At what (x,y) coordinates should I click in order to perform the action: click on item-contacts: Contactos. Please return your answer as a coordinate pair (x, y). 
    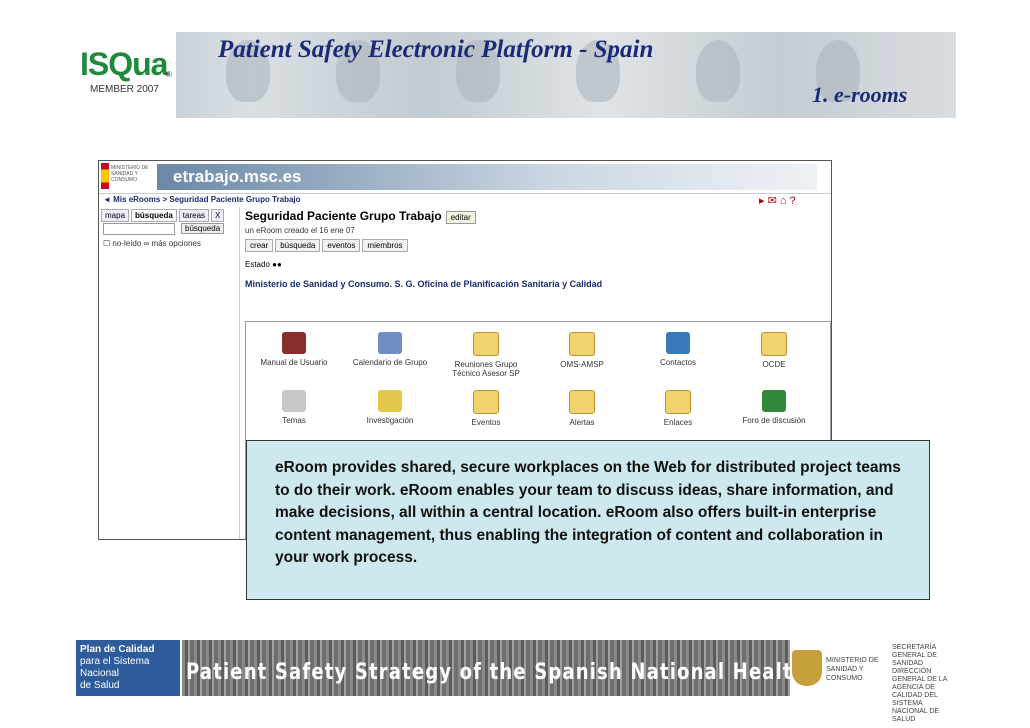
    Looking at the image, I should click on (678, 349).